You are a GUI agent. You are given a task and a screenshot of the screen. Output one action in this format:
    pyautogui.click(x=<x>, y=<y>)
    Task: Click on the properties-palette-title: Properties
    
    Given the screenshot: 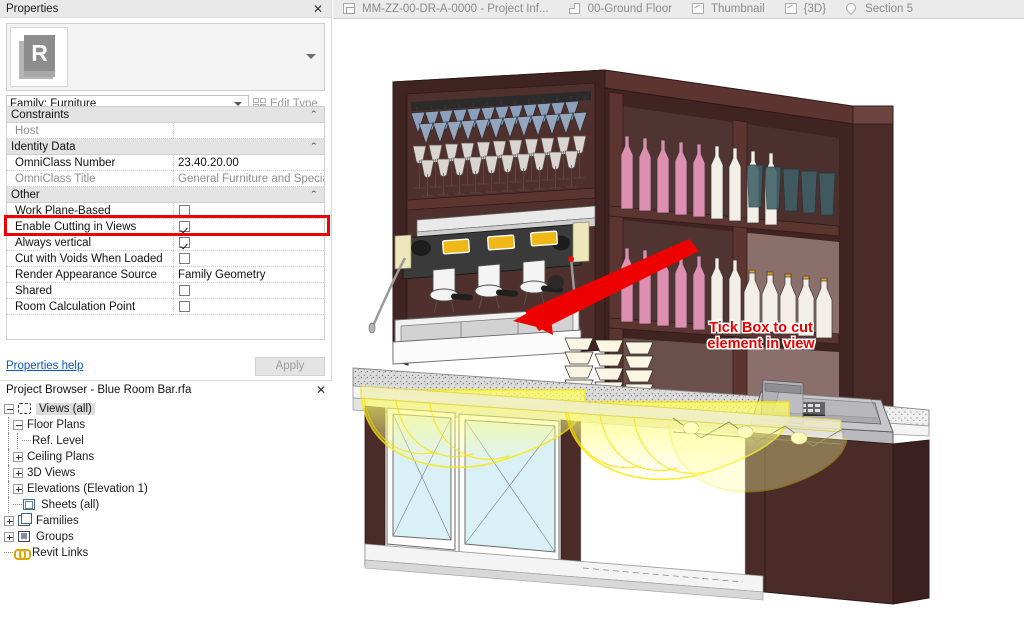 What is the action you would take?
    pyautogui.click(x=32, y=8)
    